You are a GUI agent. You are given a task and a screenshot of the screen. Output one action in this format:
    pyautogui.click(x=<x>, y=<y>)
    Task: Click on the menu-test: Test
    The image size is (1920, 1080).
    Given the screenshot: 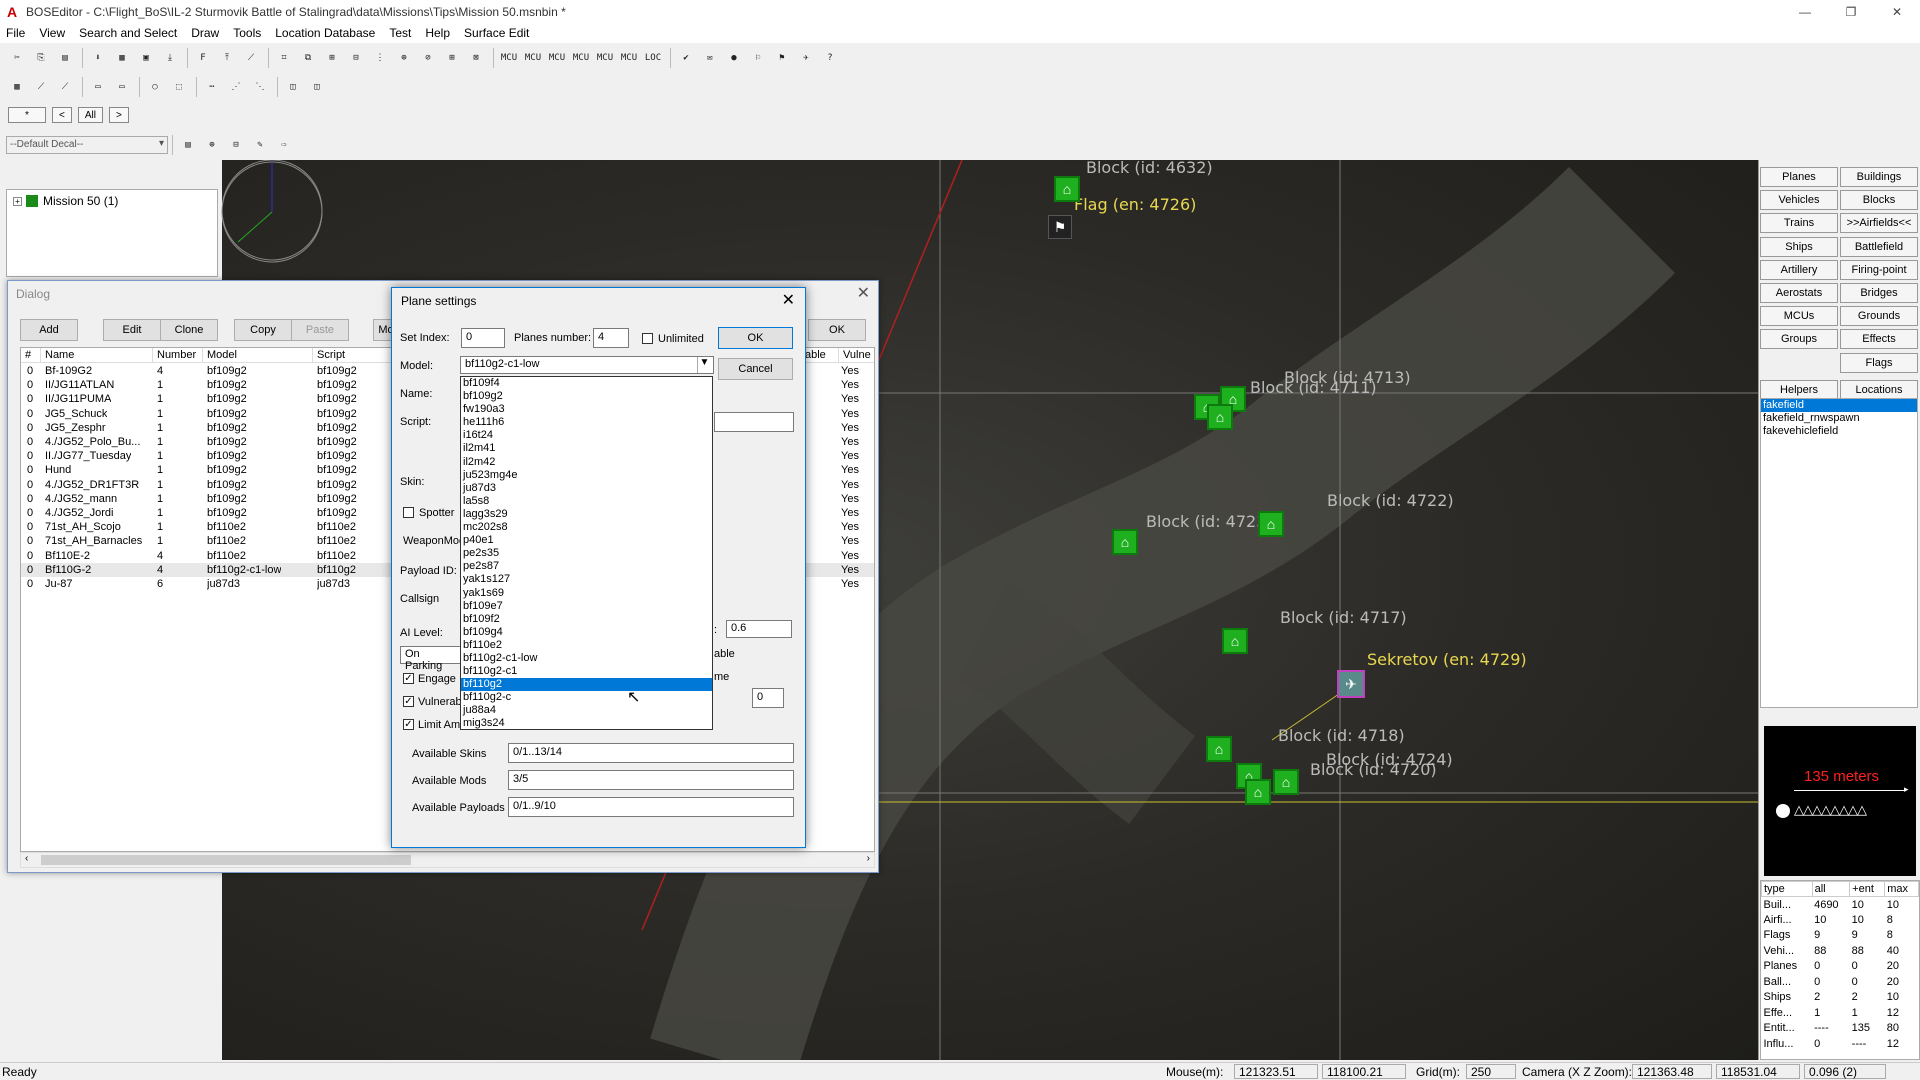 What is the action you would take?
    pyautogui.click(x=400, y=33)
    